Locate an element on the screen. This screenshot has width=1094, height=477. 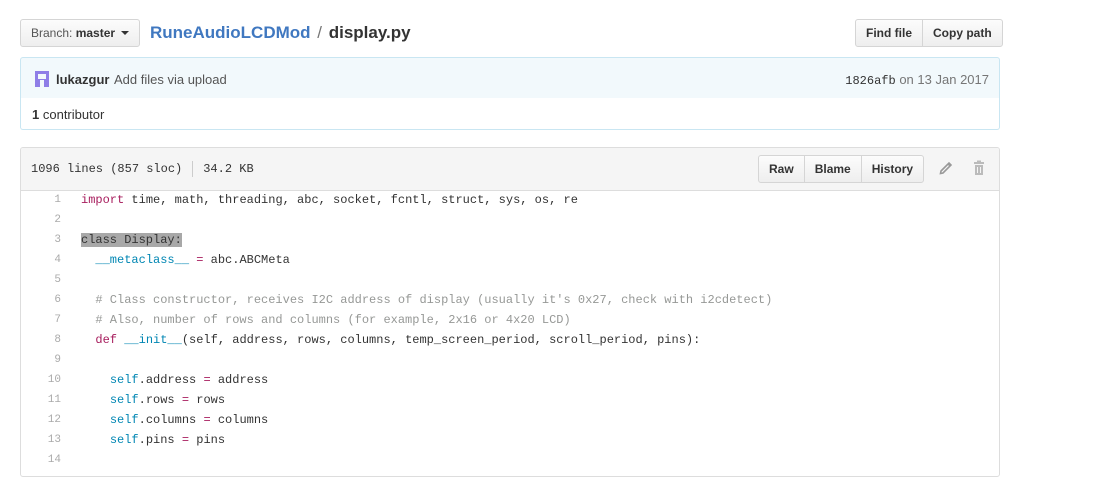
chevron-down-icon is located at coordinates (125, 32).